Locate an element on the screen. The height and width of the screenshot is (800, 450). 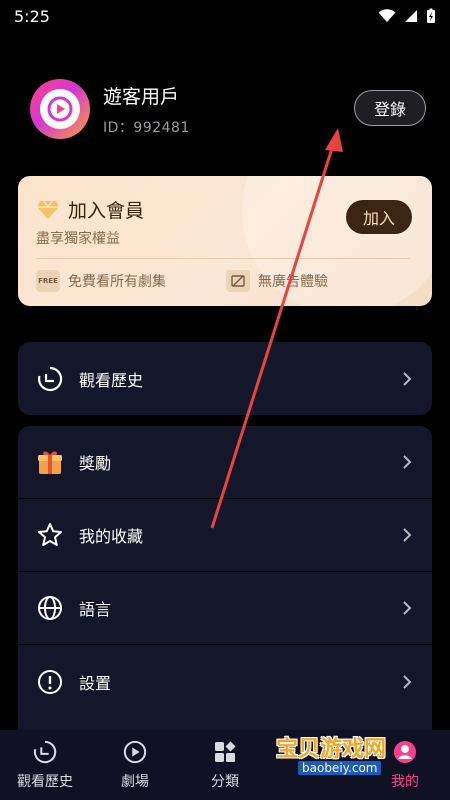
free-badge-icon: FREE is located at coordinates (48, 281).